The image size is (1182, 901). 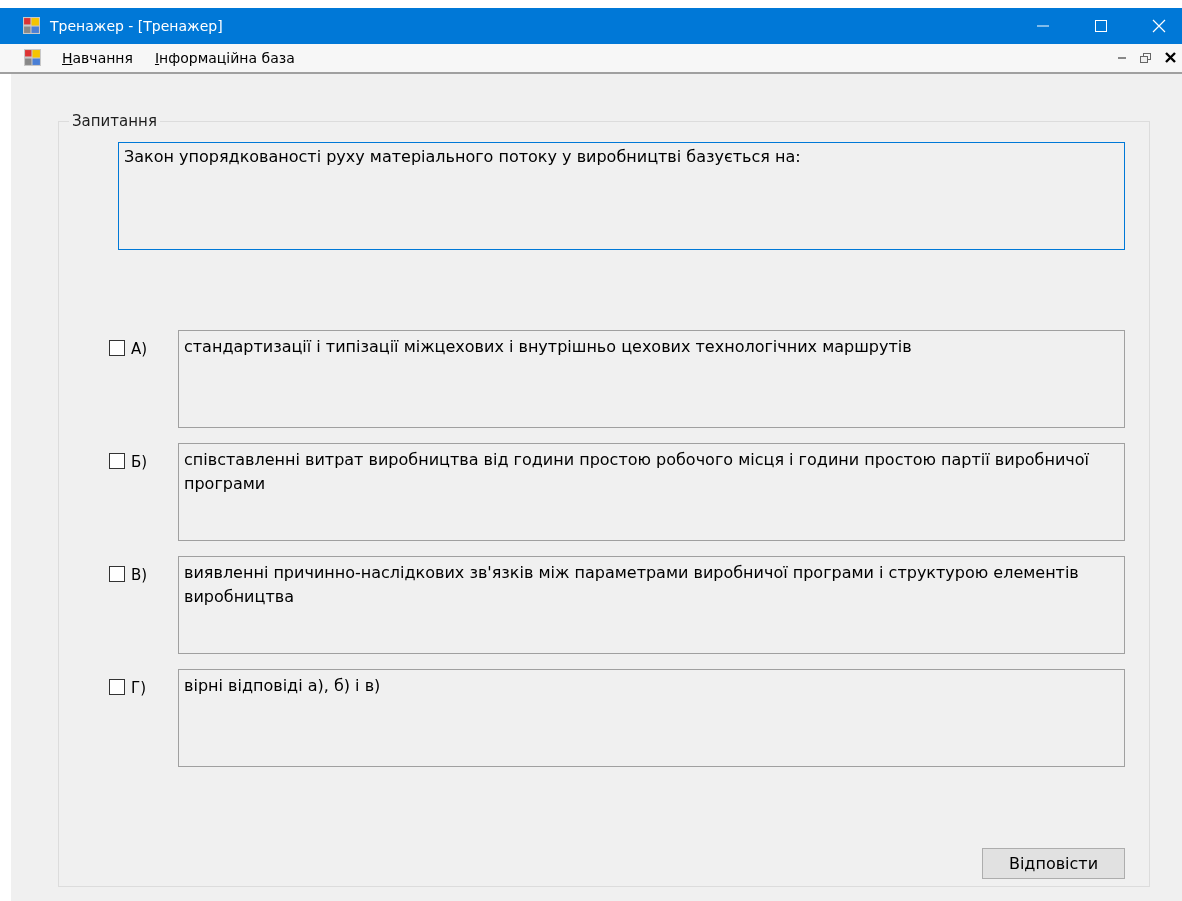 What do you see at coordinates (137, 25) in the screenshot?
I see `window-title: Тренажер - [Тренажер]` at bounding box center [137, 25].